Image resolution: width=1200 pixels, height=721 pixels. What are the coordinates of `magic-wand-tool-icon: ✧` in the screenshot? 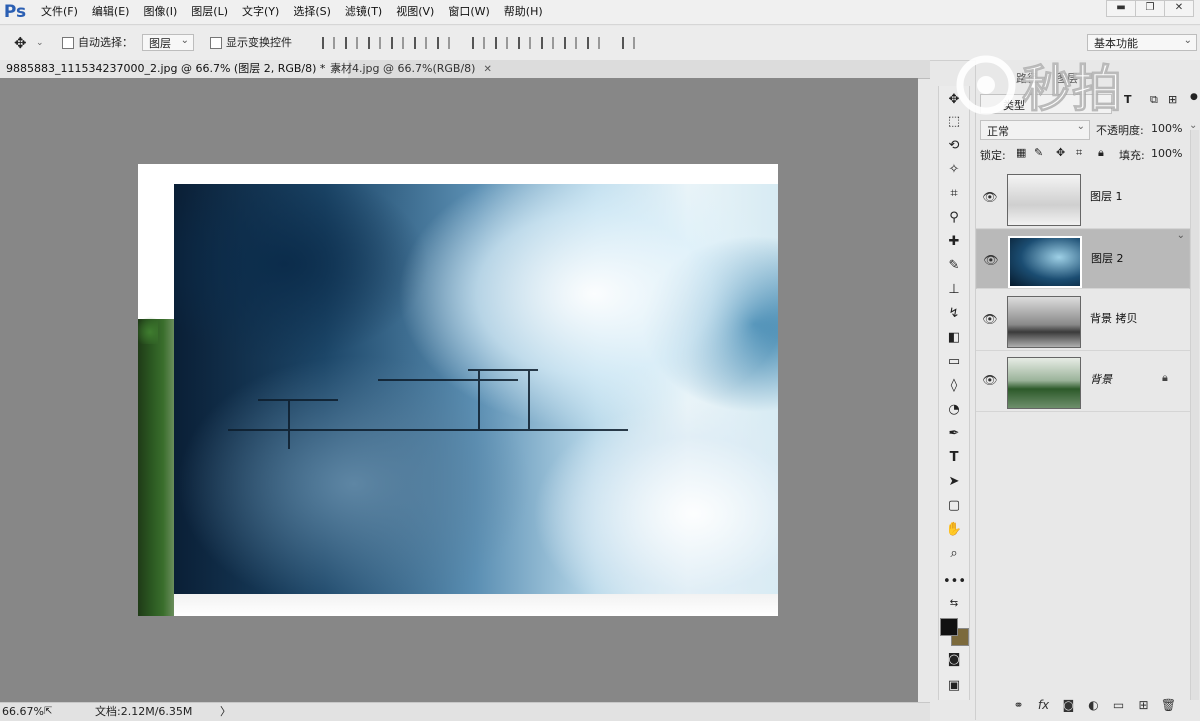 It's located at (954, 170).